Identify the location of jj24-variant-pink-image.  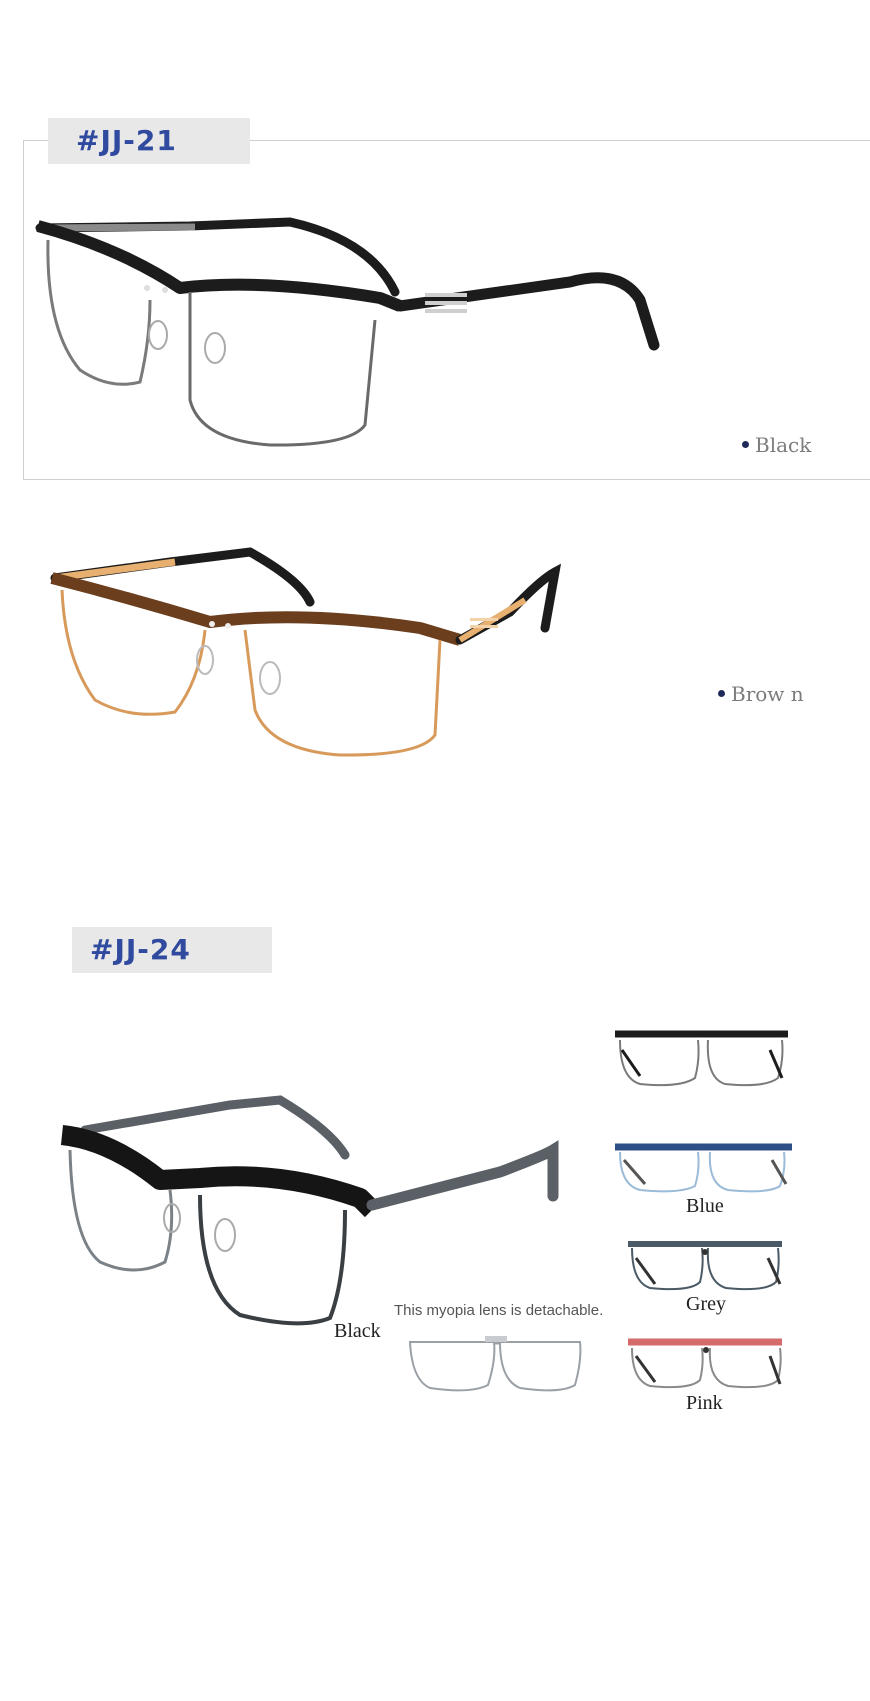
(705, 1363).